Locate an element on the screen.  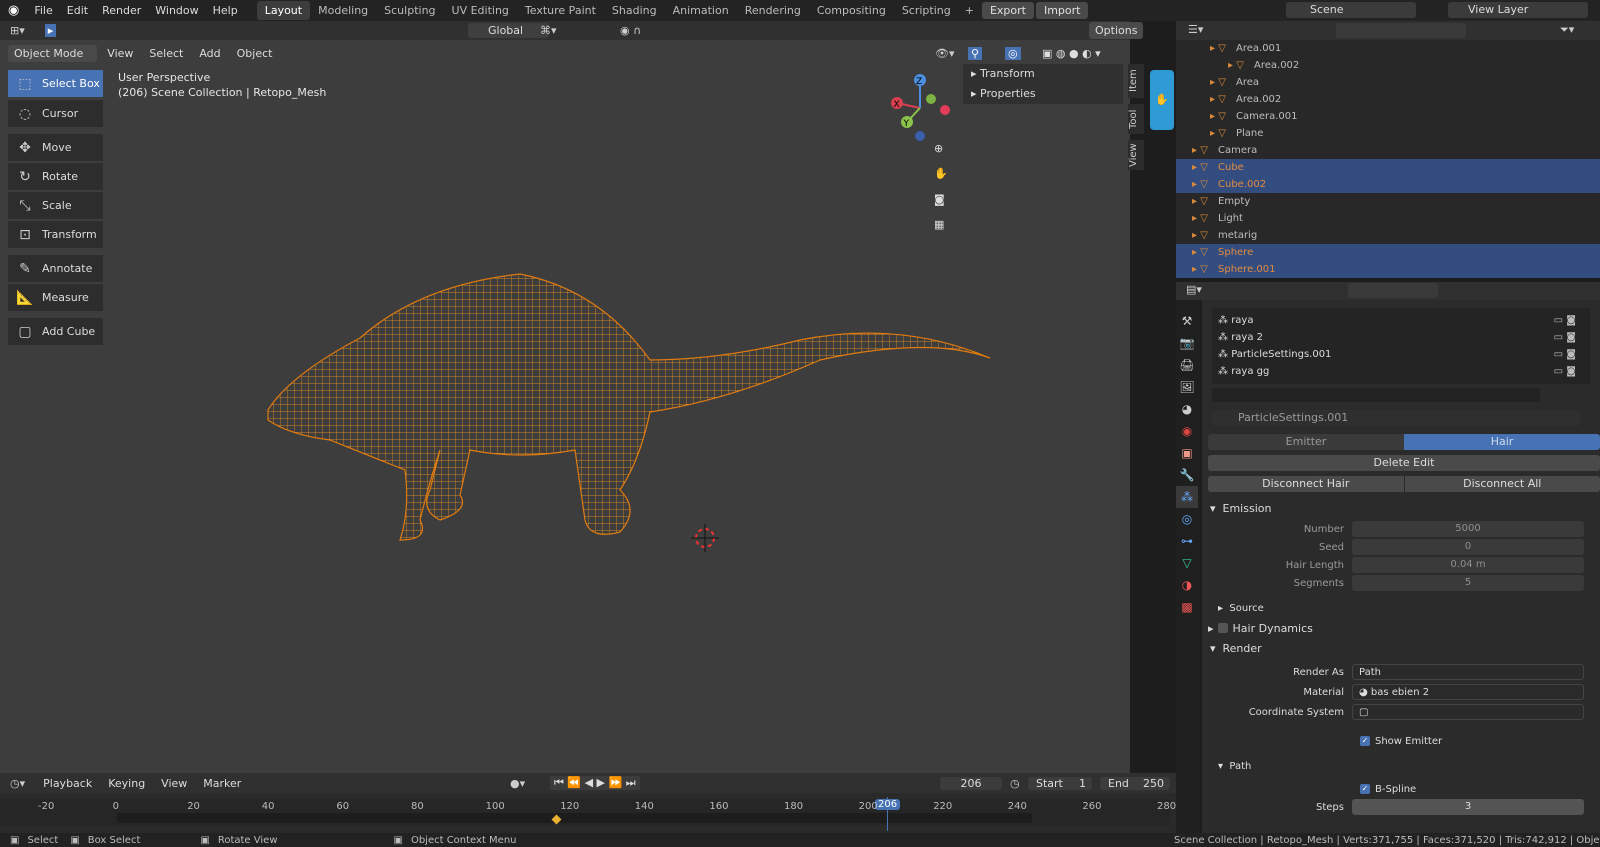
add-workspace-icon: + is located at coordinates (969, 10).